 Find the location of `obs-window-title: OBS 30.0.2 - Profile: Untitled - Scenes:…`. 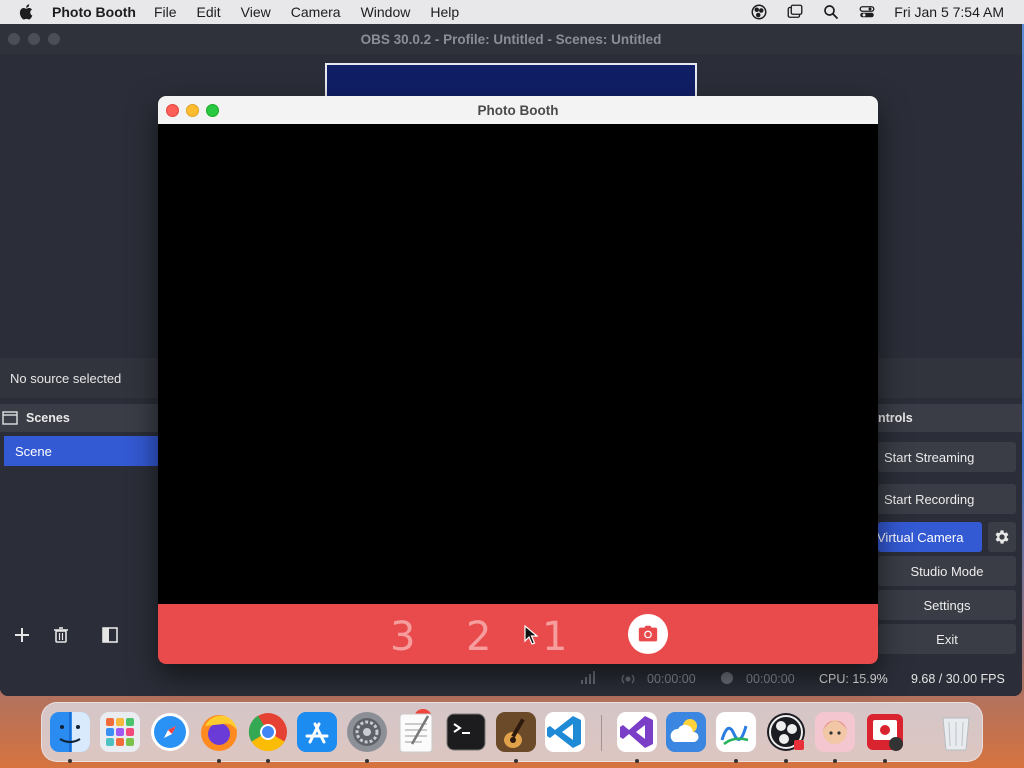

obs-window-title: OBS 30.0.2 - Profile: Untitled - Scenes:… is located at coordinates (511, 39).